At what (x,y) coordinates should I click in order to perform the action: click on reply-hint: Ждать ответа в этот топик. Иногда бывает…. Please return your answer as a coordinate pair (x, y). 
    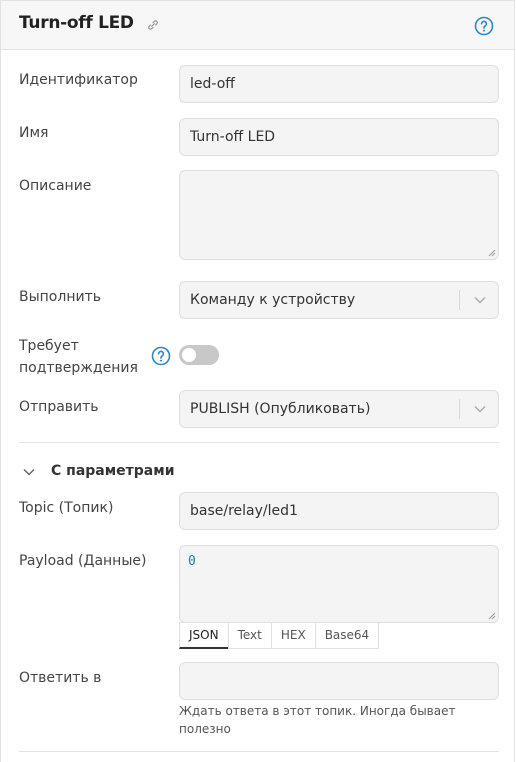
    Looking at the image, I should click on (317, 720).